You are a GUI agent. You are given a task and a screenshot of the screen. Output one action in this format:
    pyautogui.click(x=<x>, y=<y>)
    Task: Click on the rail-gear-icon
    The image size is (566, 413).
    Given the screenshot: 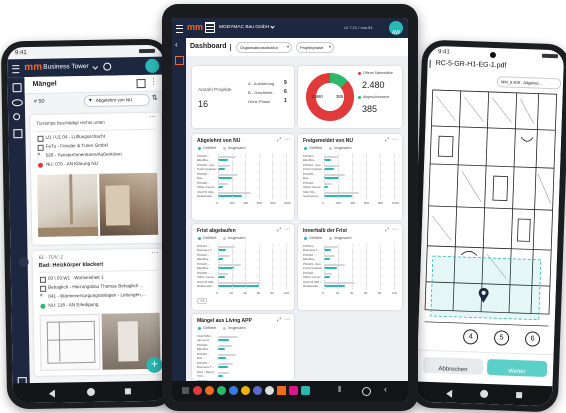 What is the action you would take?
    pyautogui.click(x=17, y=117)
    